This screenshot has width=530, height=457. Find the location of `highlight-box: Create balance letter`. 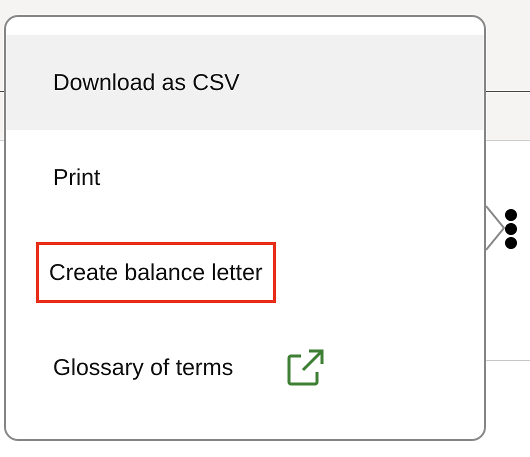

highlight-box: Create balance letter is located at coordinates (156, 272).